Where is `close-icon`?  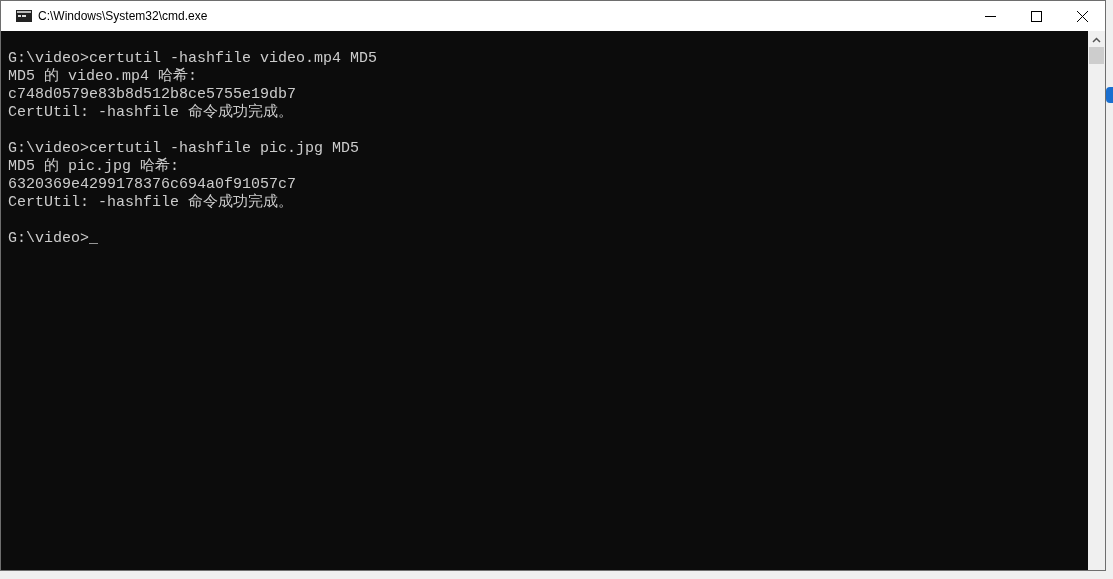
close-icon is located at coordinates (1082, 16).